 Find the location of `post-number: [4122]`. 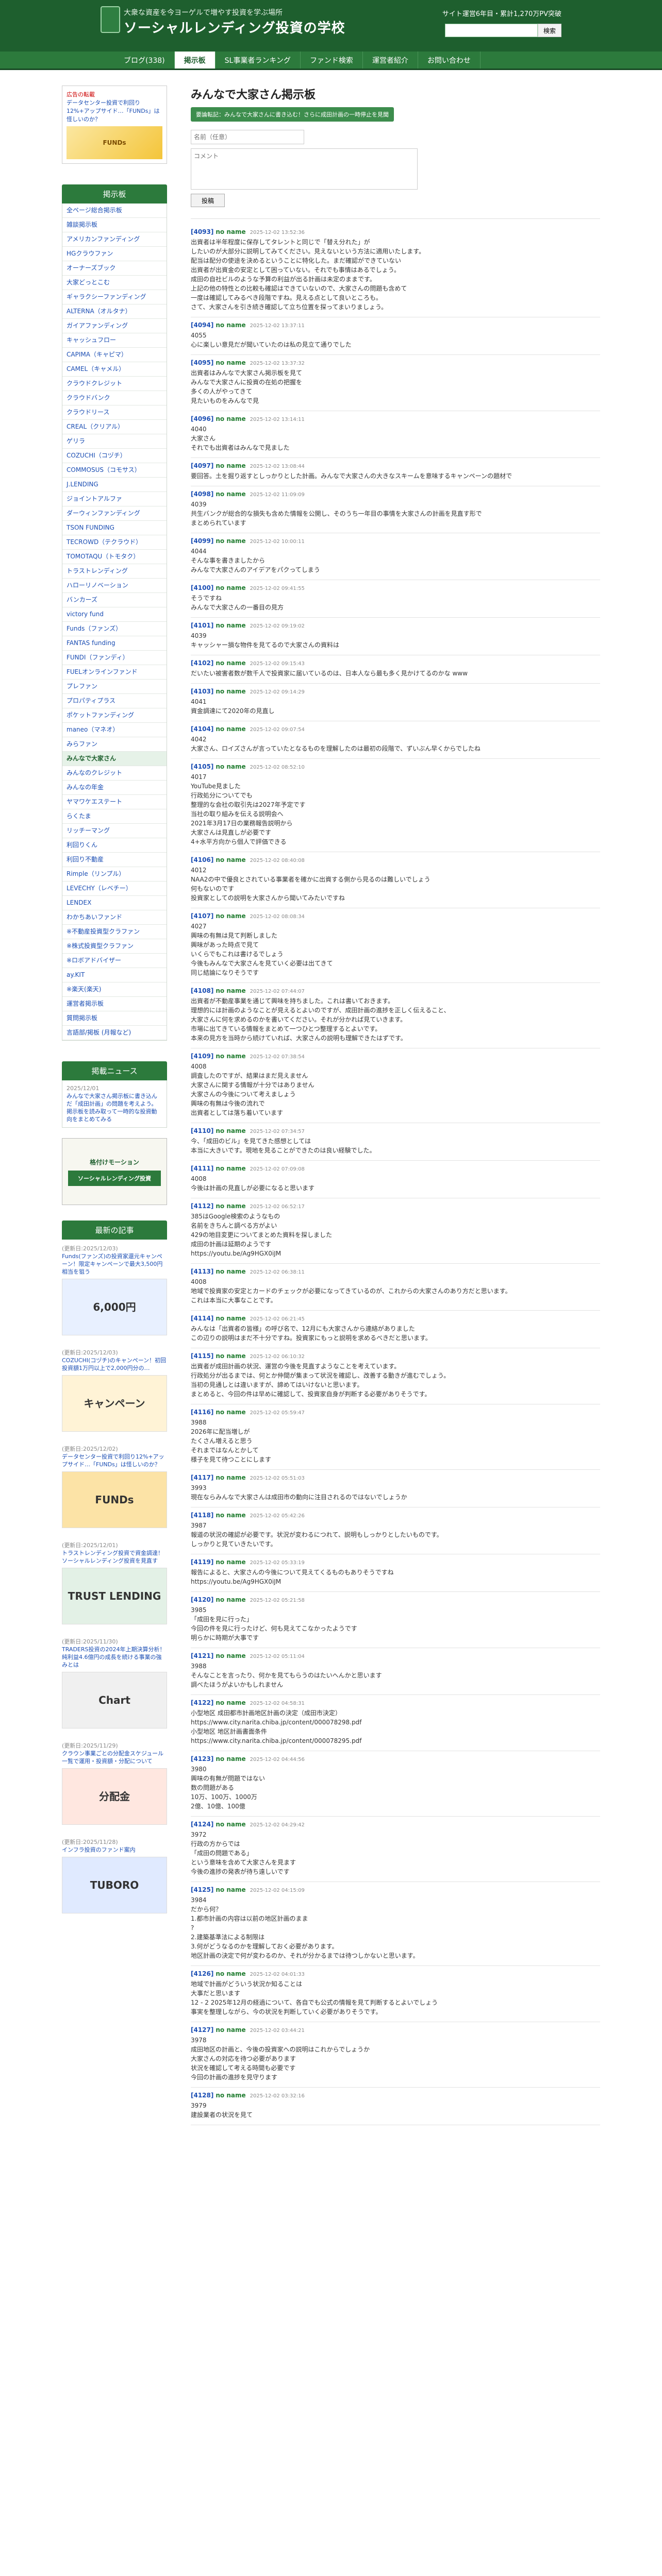

post-number: [4122] is located at coordinates (202, 1702).